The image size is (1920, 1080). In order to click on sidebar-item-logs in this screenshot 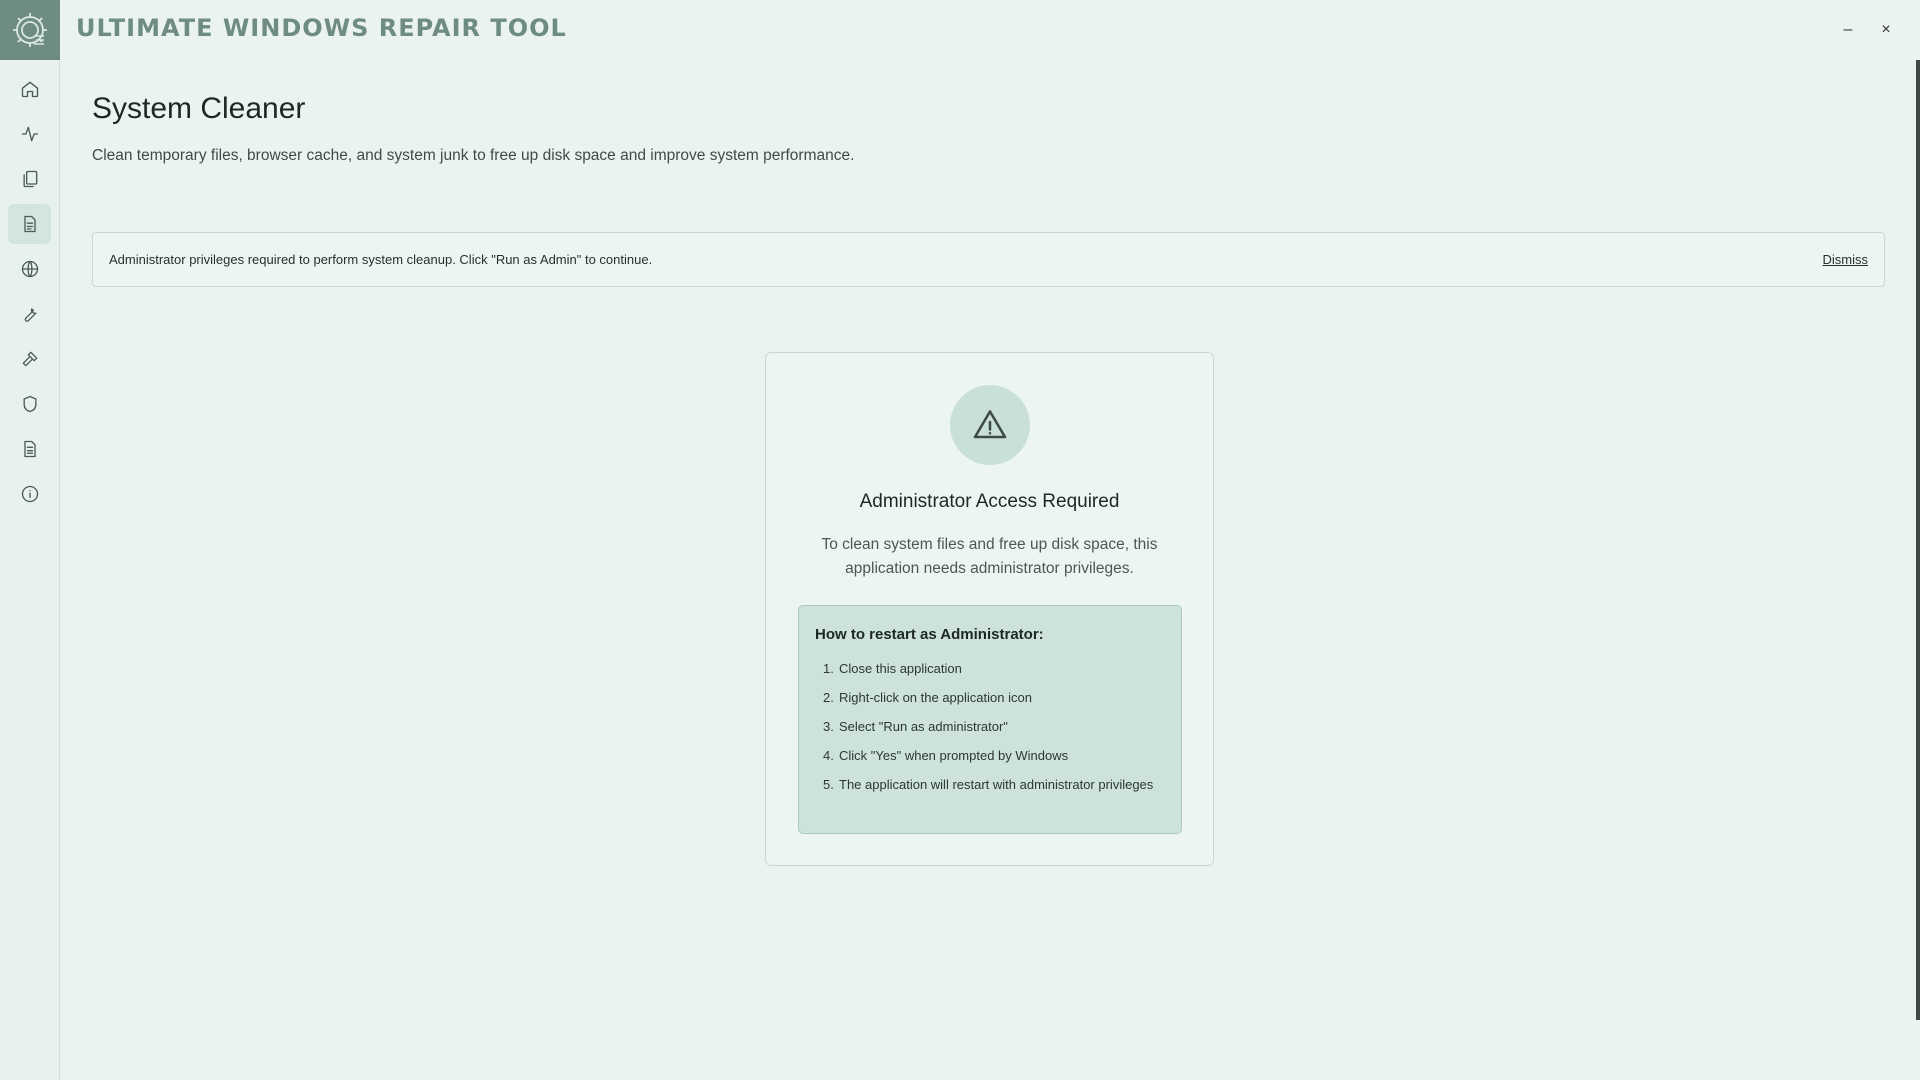, I will do `click(29, 449)`.